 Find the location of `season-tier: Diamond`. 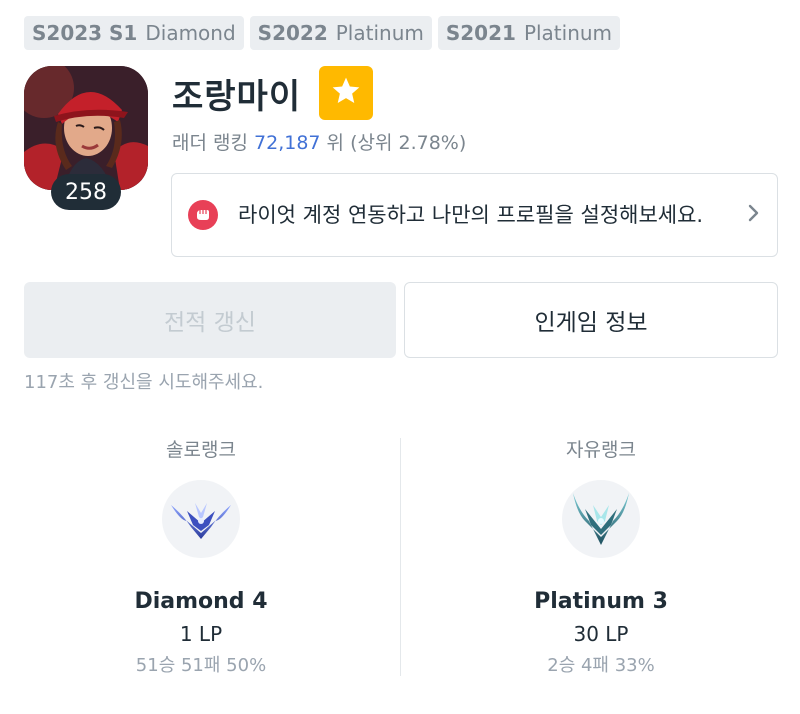

season-tier: Diamond is located at coordinates (190, 33).